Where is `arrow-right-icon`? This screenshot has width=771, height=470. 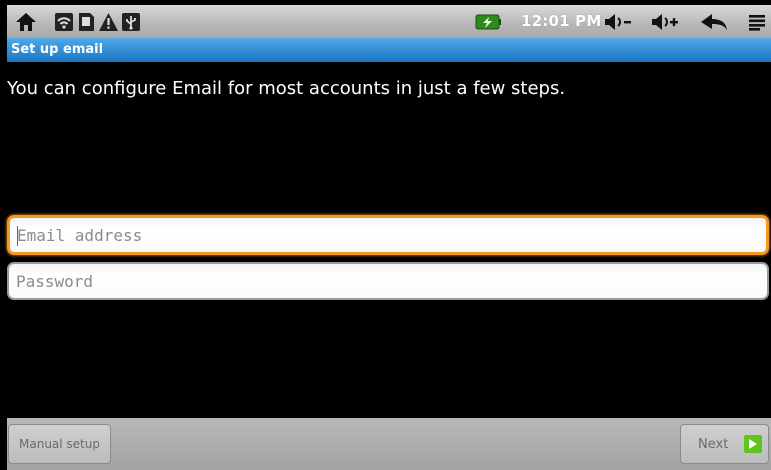
arrow-right-icon is located at coordinates (753, 444).